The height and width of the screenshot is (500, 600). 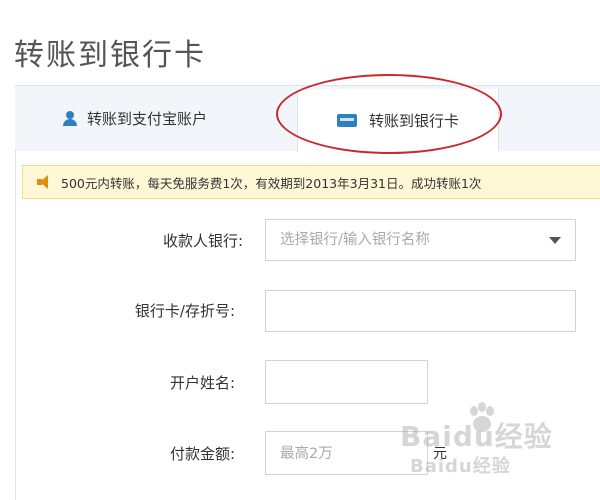 I want to click on watermark-text: Baidu经验, so click(x=476, y=436).